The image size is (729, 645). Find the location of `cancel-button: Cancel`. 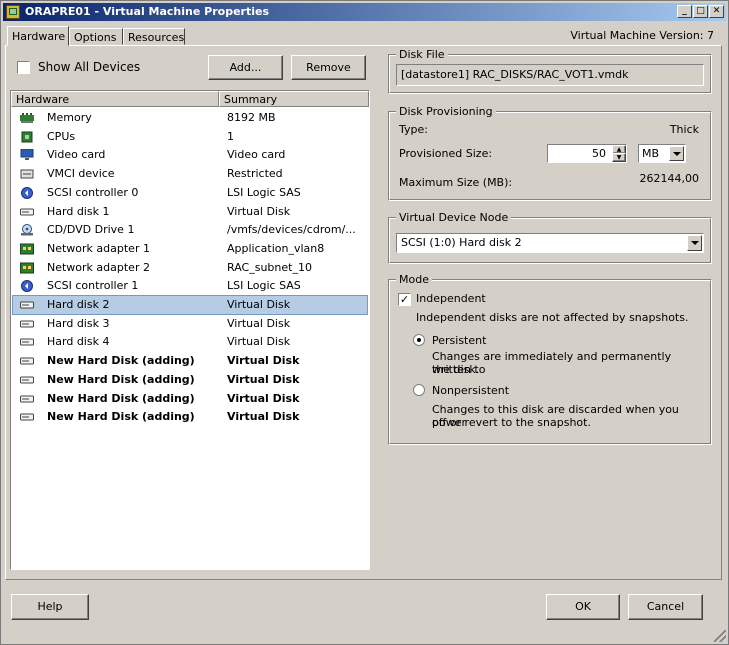

cancel-button: Cancel is located at coordinates (665, 607).